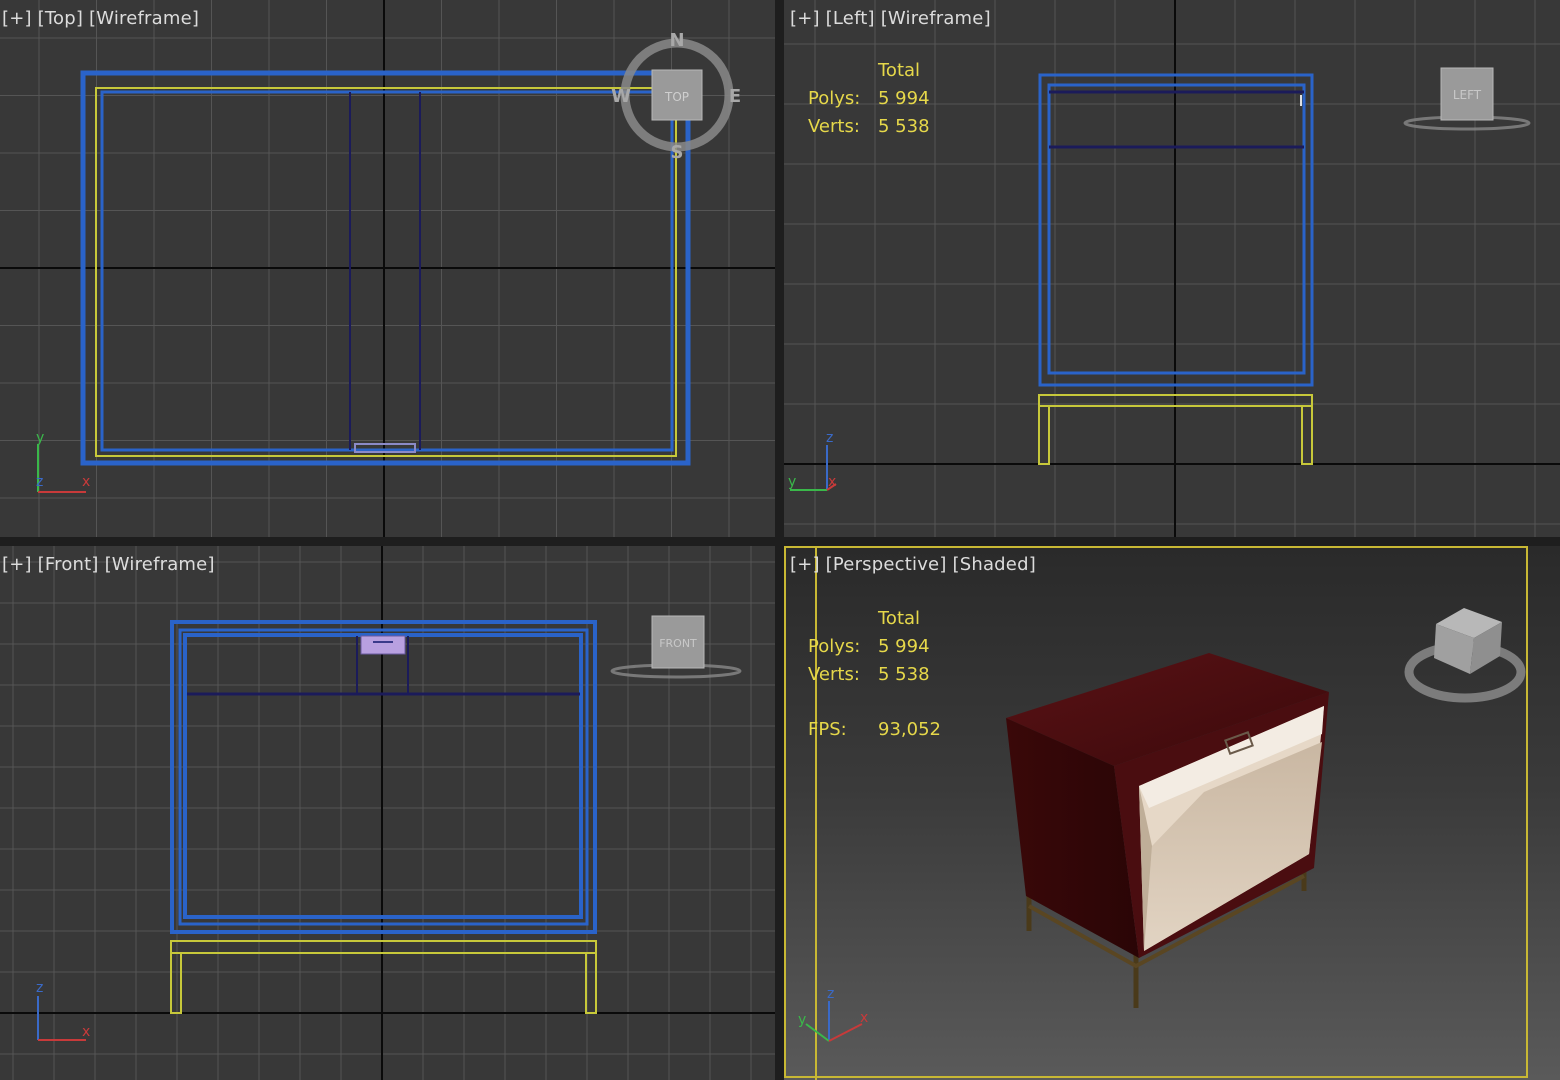 The width and height of the screenshot is (1560, 1080). I want to click on viewcube-compass: TOP N S E W, so click(676, 96).